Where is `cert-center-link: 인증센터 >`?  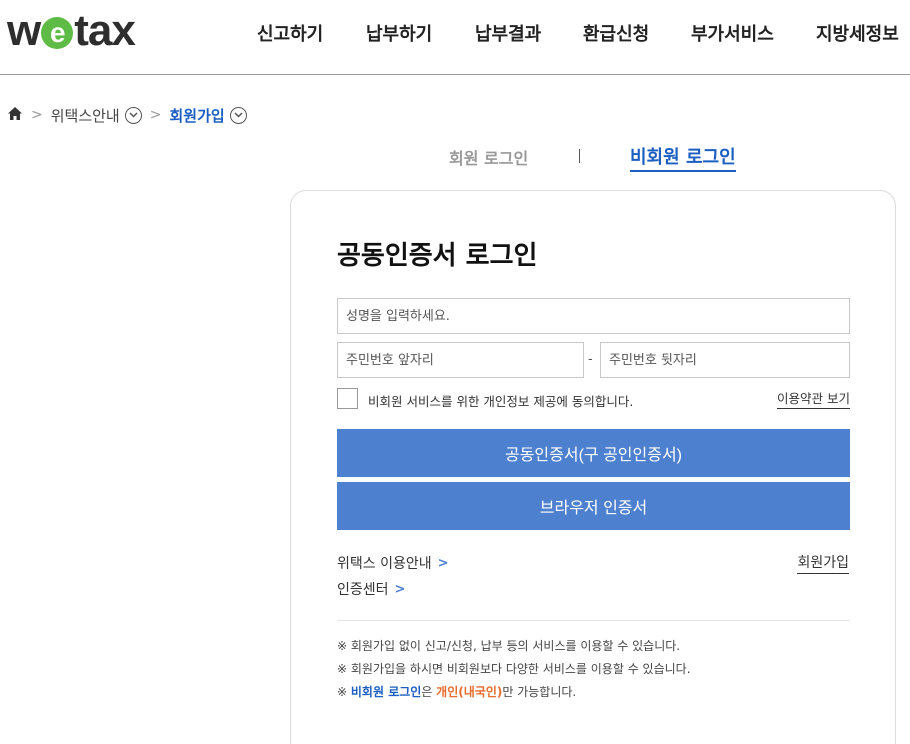 cert-center-link: 인증센터 > is located at coordinates (371, 589).